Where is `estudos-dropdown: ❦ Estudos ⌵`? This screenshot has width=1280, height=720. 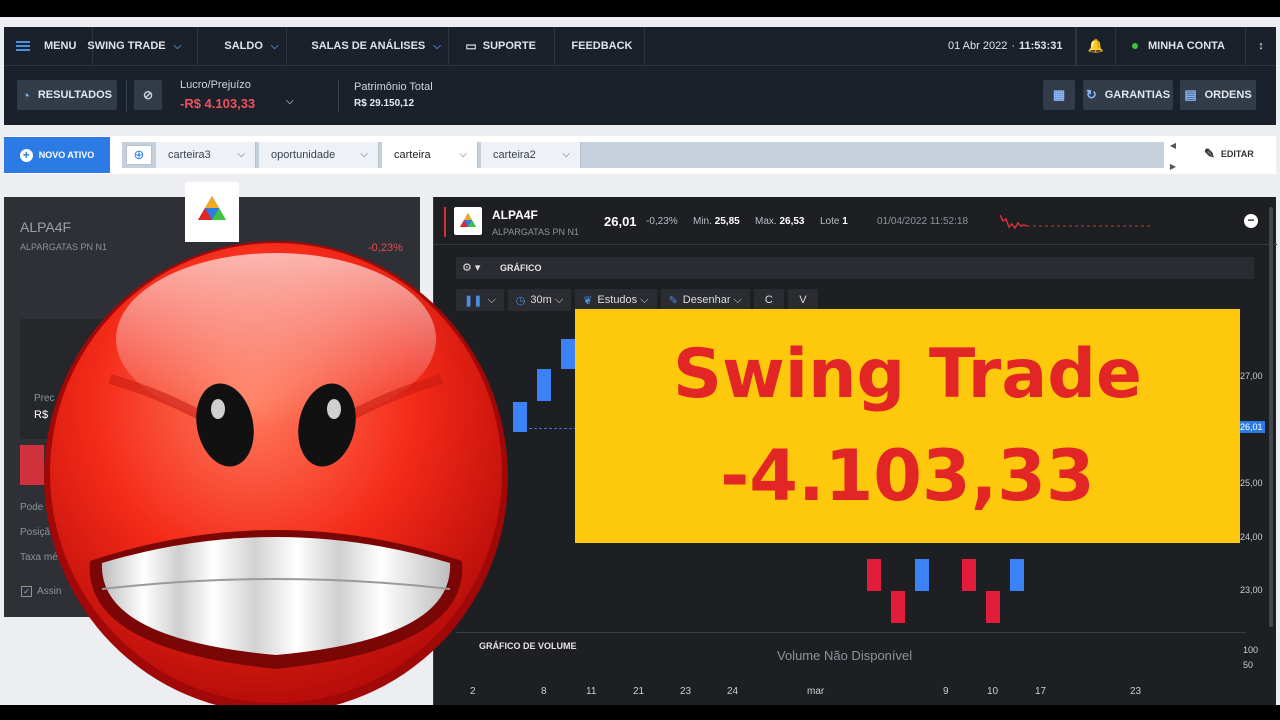
estudos-dropdown: ❦ Estudos ⌵ is located at coordinates (616, 300).